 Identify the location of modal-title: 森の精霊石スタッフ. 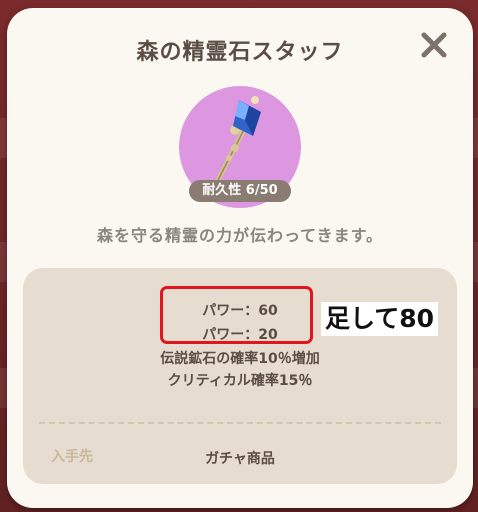
(240, 52).